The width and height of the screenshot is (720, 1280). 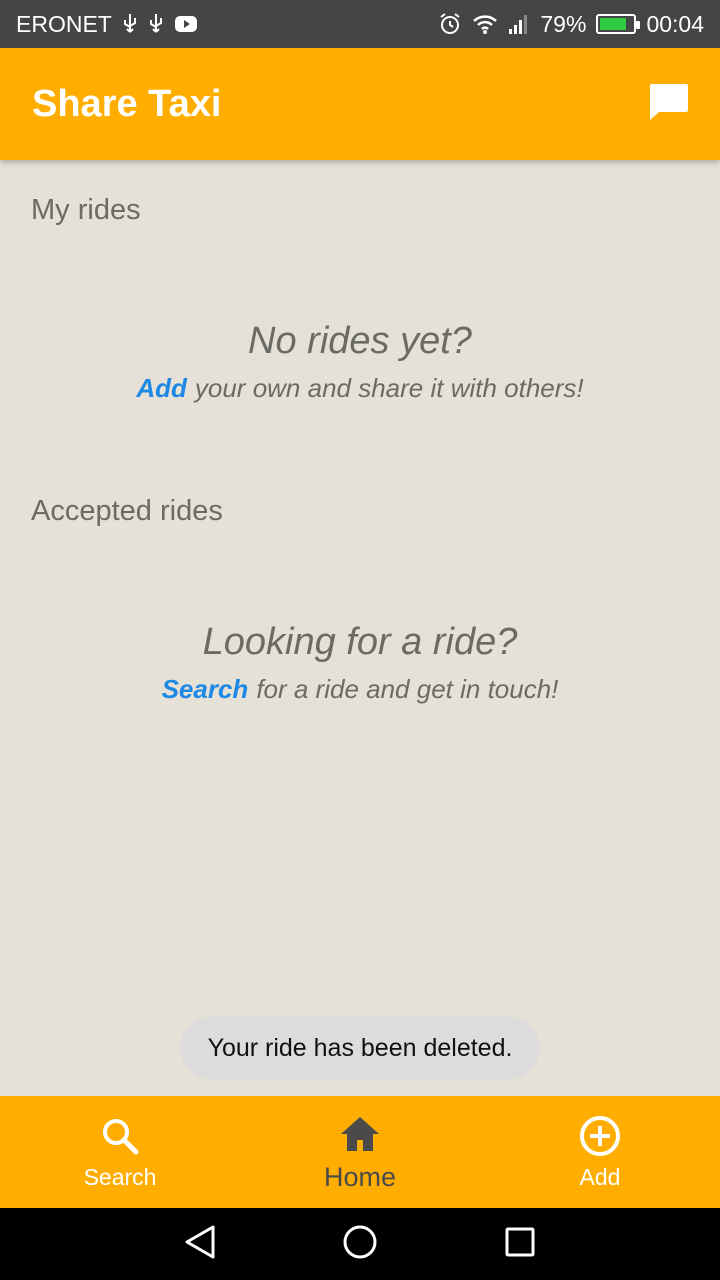 What do you see at coordinates (407, 689) in the screenshot?
I see `accepted-rides-empty-text: for a ride and get in touch!` at bounding box center [407, 689].